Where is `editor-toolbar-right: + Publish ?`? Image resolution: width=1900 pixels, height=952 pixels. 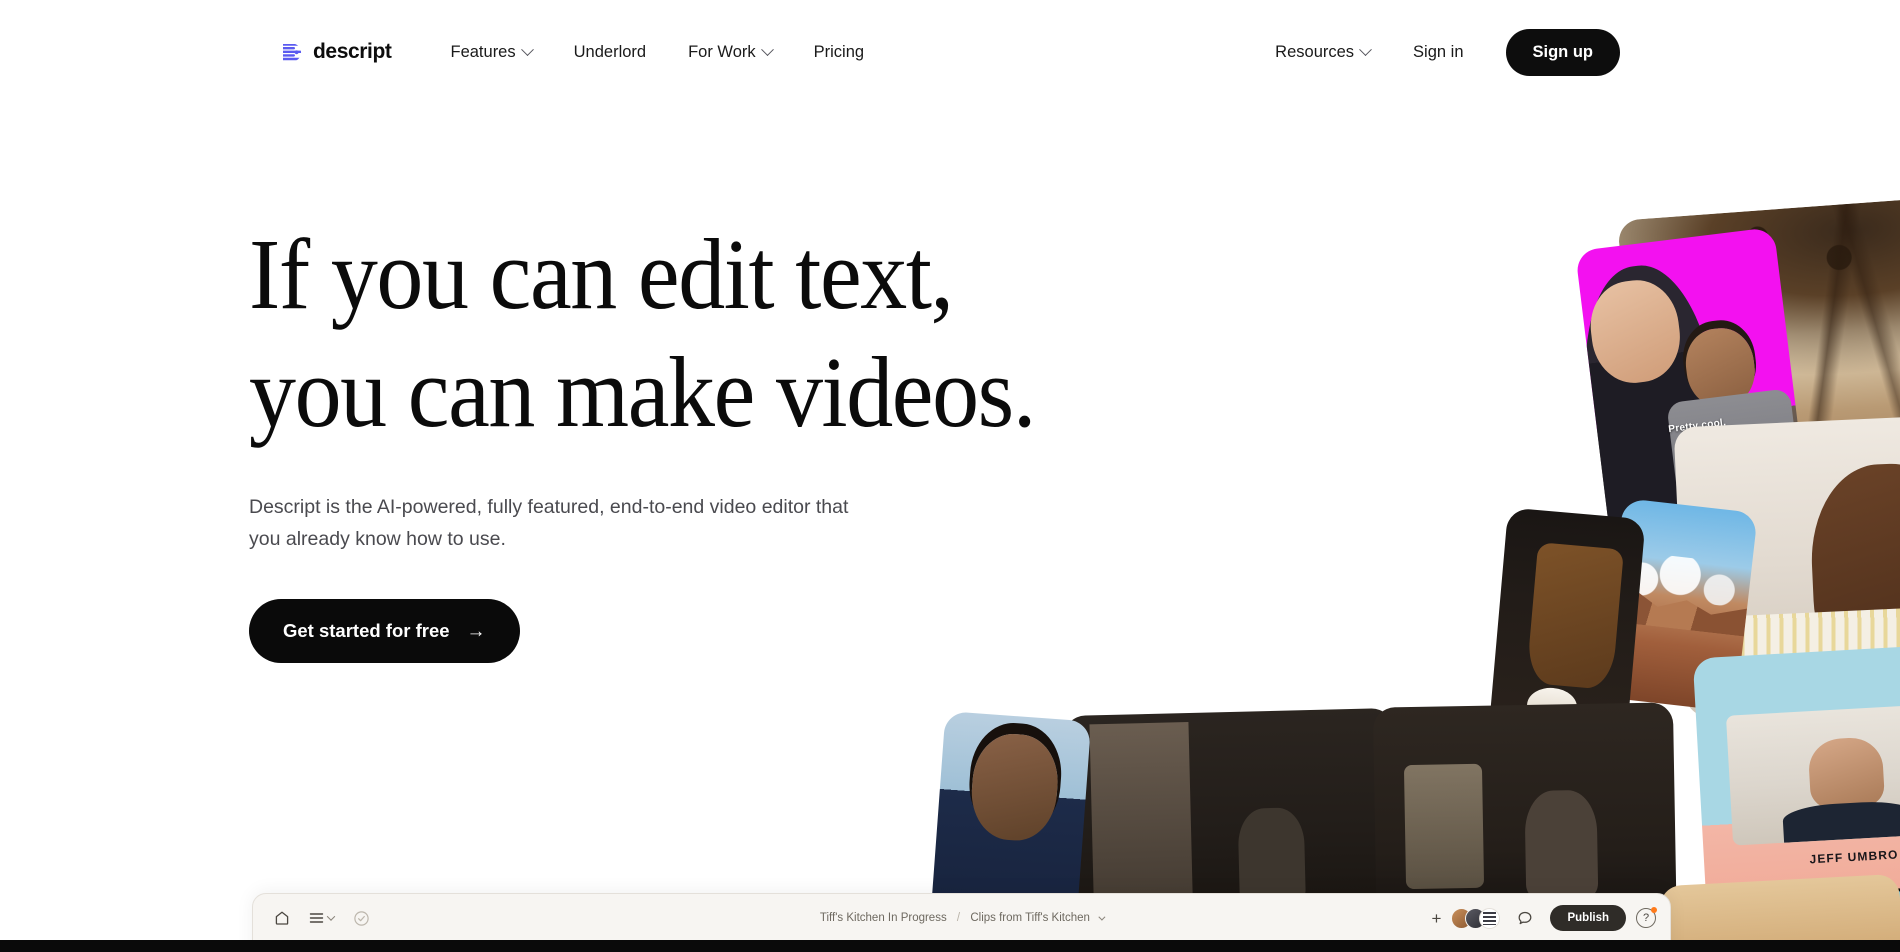
editor-toolbar-right: + Publish ? is located at coordinates (1544, 918).